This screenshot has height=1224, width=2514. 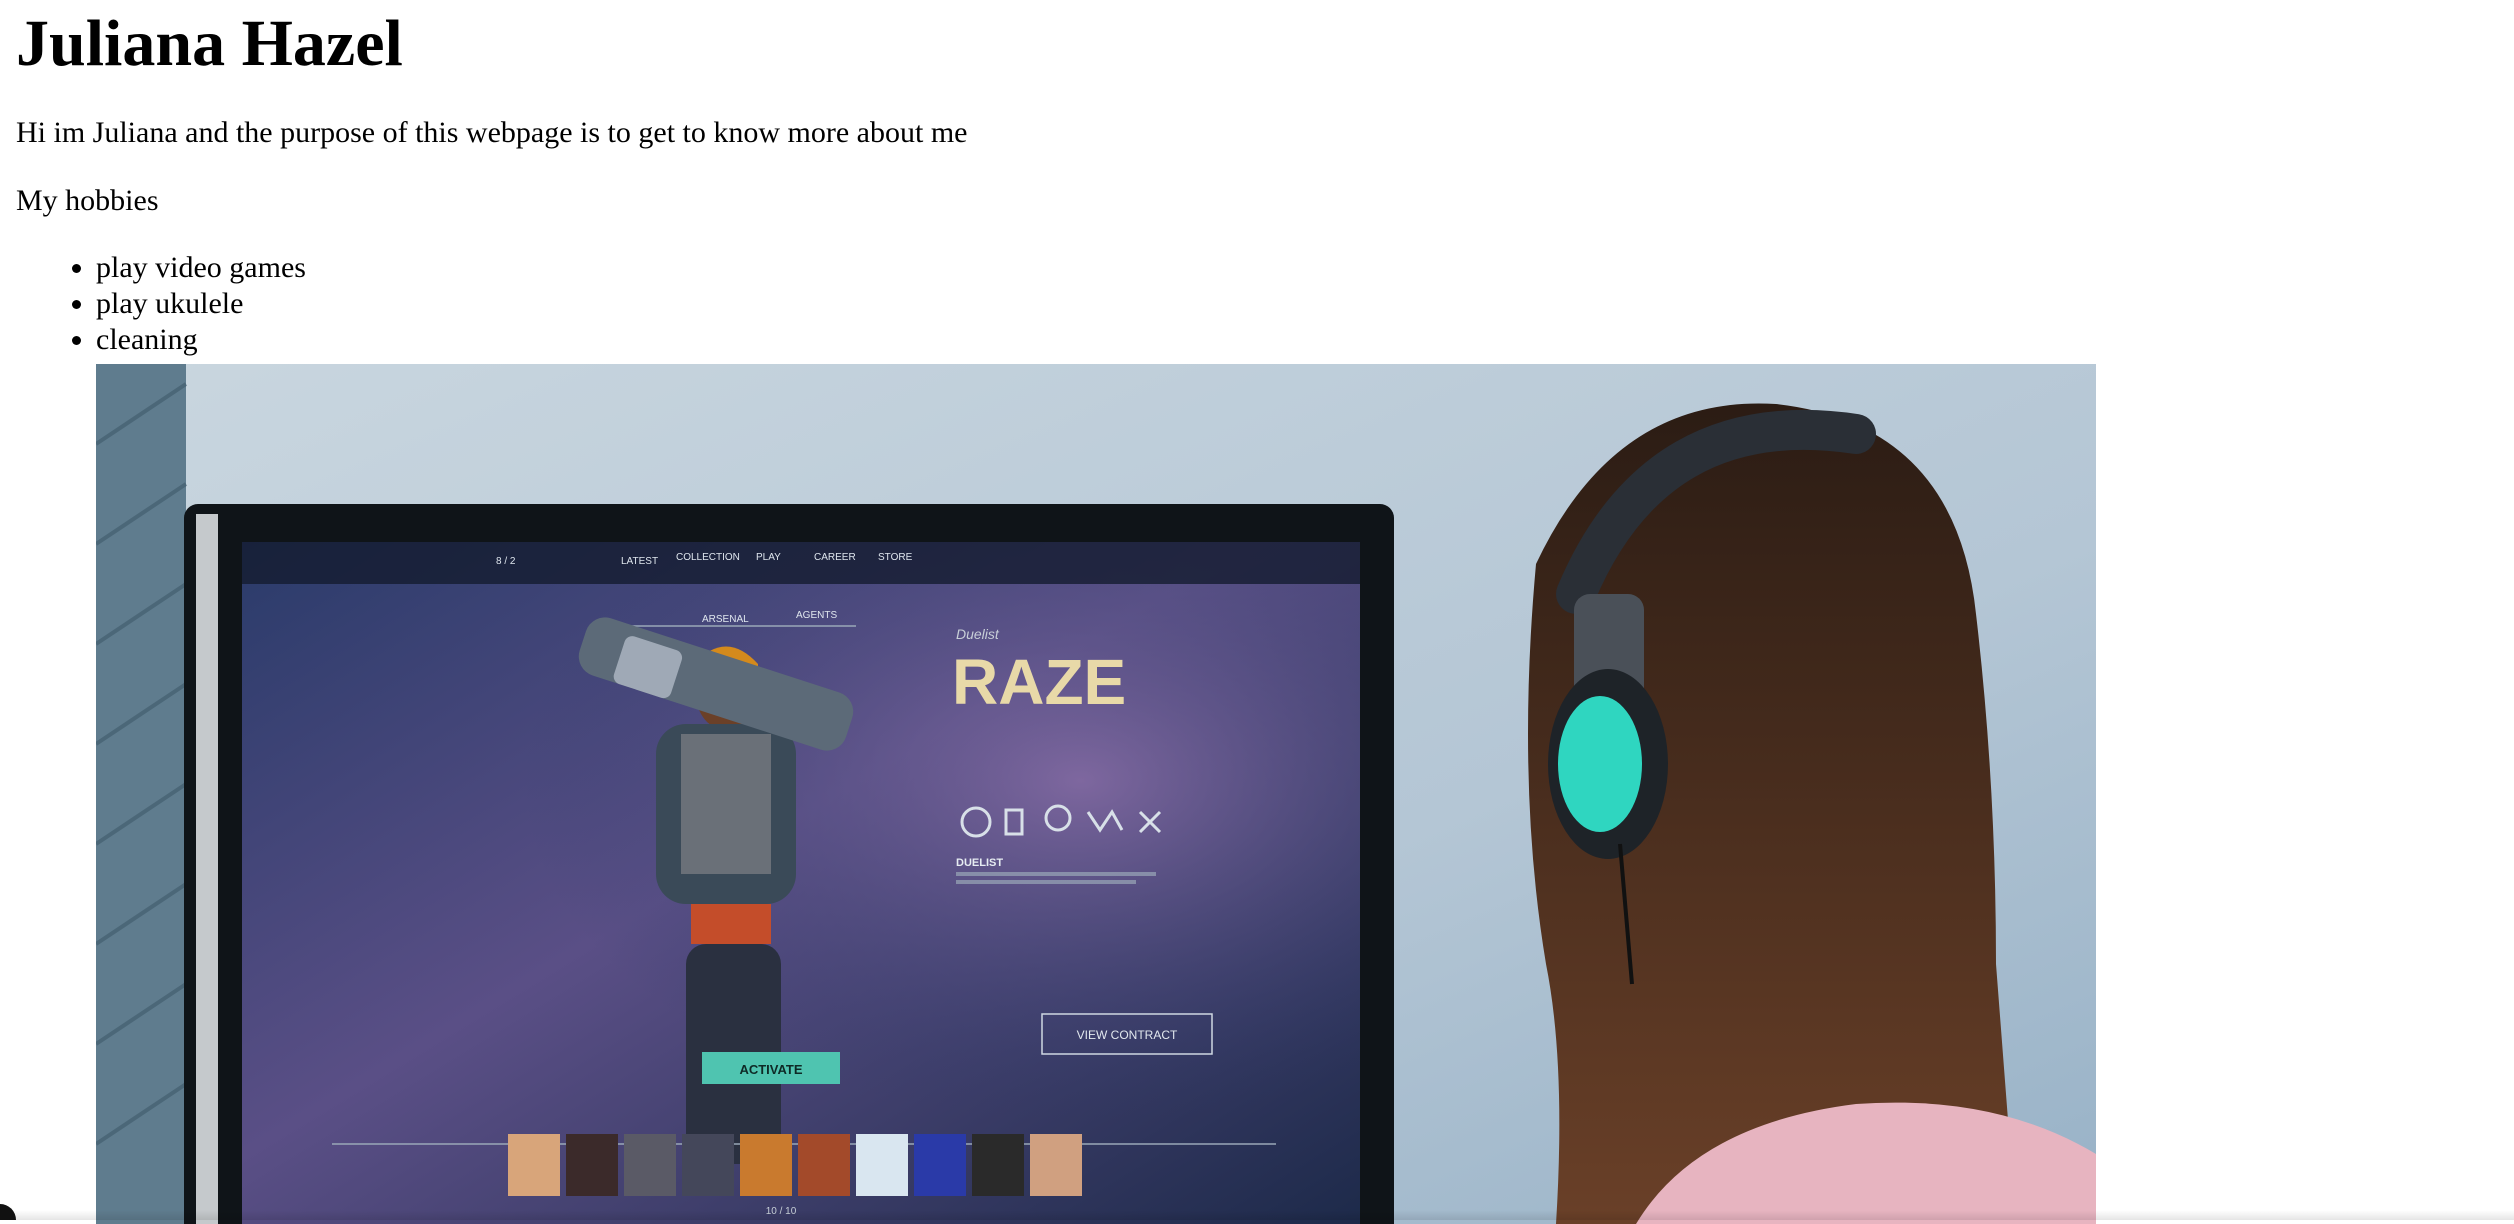 What do you see at coordinates (708, 557) in the screenshot?
I see `screen-nav-collection: COLLECTION` at bounding box center [708, 557].